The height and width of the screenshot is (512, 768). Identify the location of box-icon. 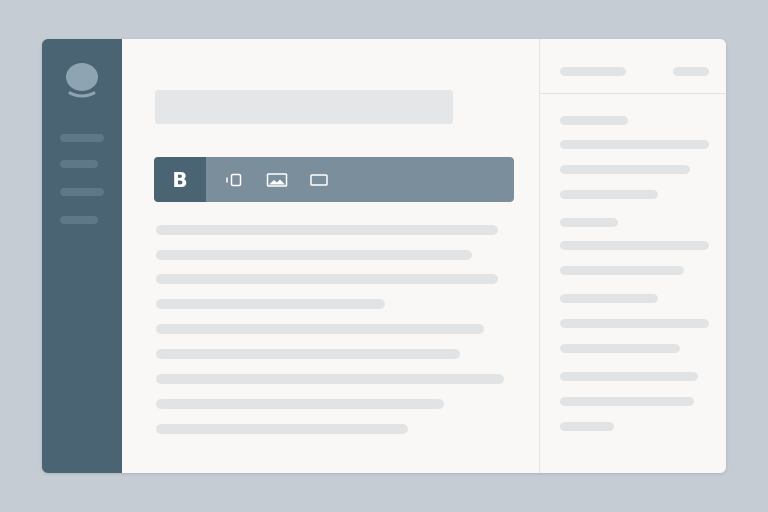
(319, 179).